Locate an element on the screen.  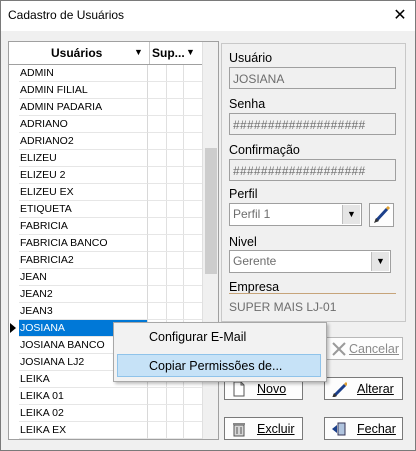
perfil-select: Perfil 1 ▼ is located at coordinates (295, 214).